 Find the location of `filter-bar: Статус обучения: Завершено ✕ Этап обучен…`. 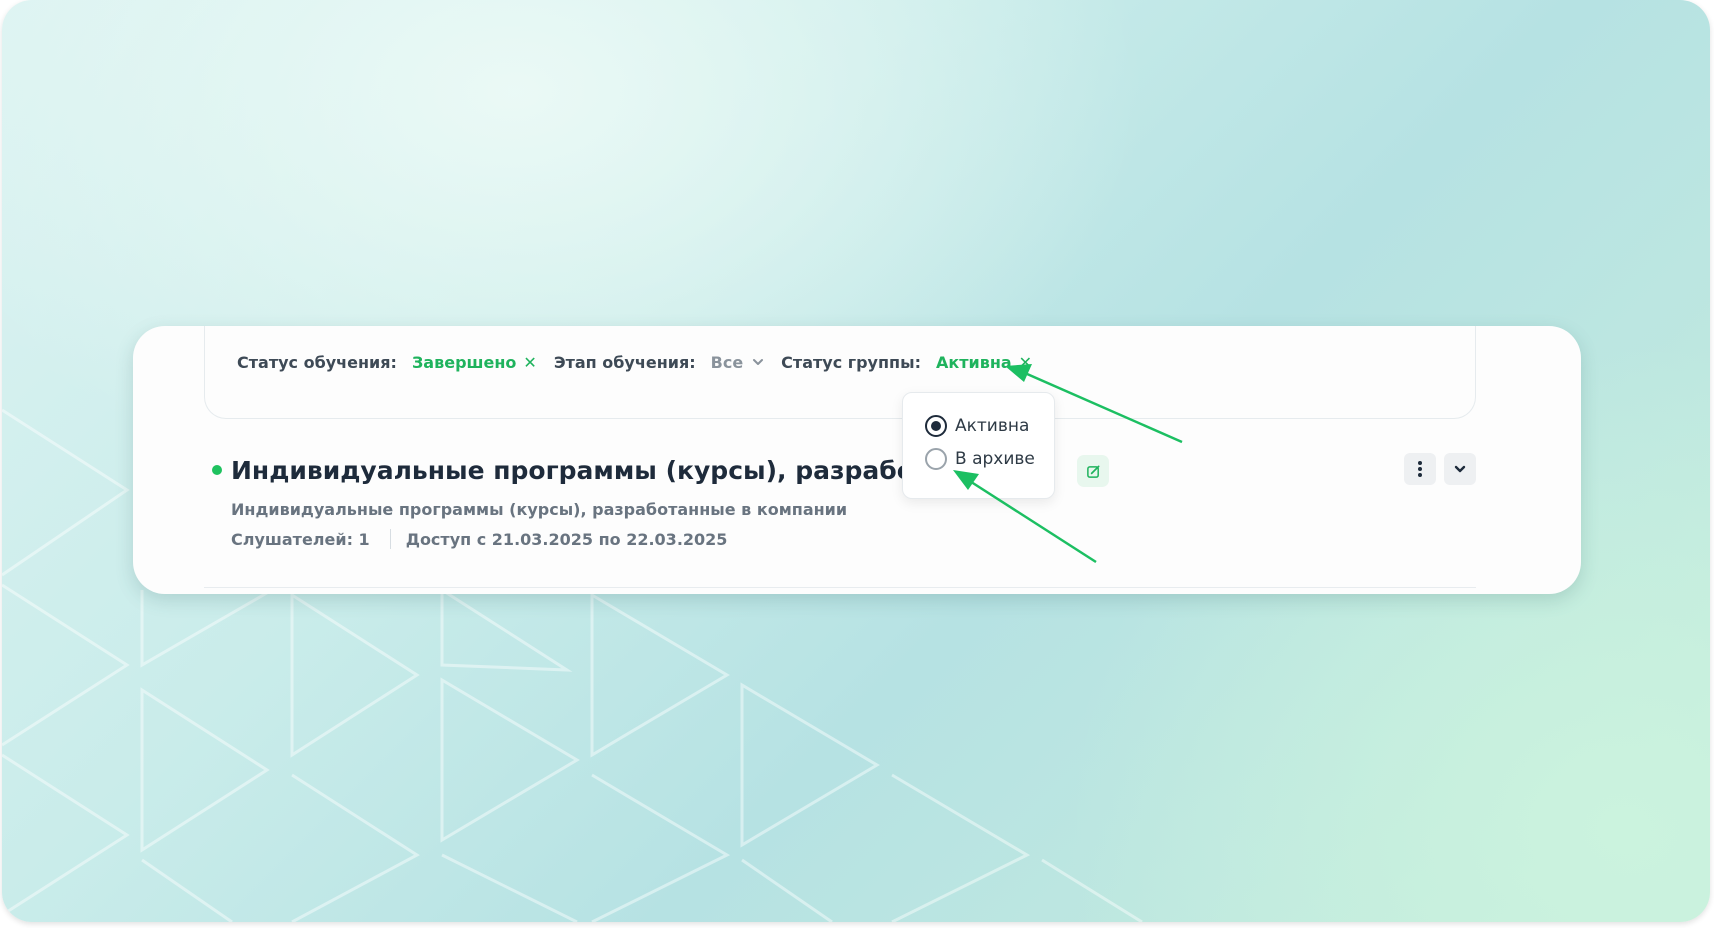

filter-bar: Статус обучения: Завершено ✕ Этап обучен… is located at coordinates (634, 362).